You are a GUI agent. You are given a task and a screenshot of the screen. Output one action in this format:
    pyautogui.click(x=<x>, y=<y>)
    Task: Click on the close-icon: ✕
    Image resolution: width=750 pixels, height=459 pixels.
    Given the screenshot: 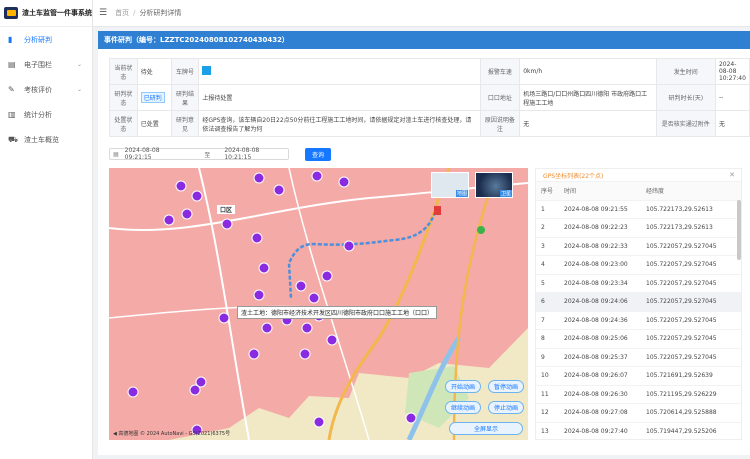 What is the action you would take?
    pyautogui.click(x=732, y=175)
    